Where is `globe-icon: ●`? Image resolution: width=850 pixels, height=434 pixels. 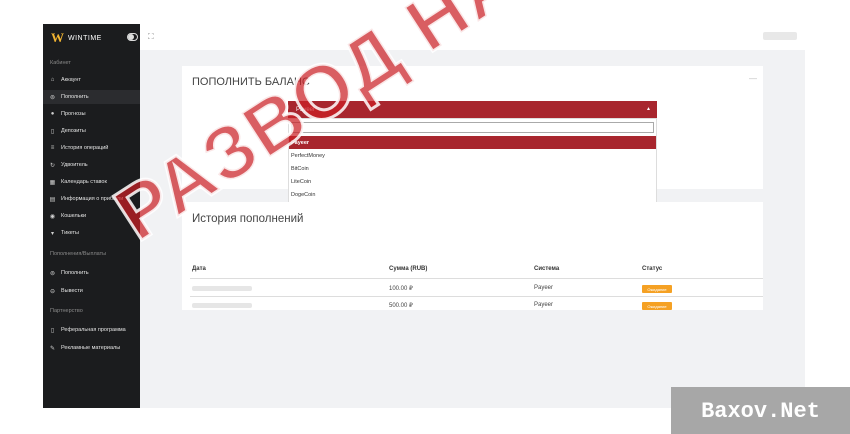 globe-icon: ● is located at coordinates (52, 114).